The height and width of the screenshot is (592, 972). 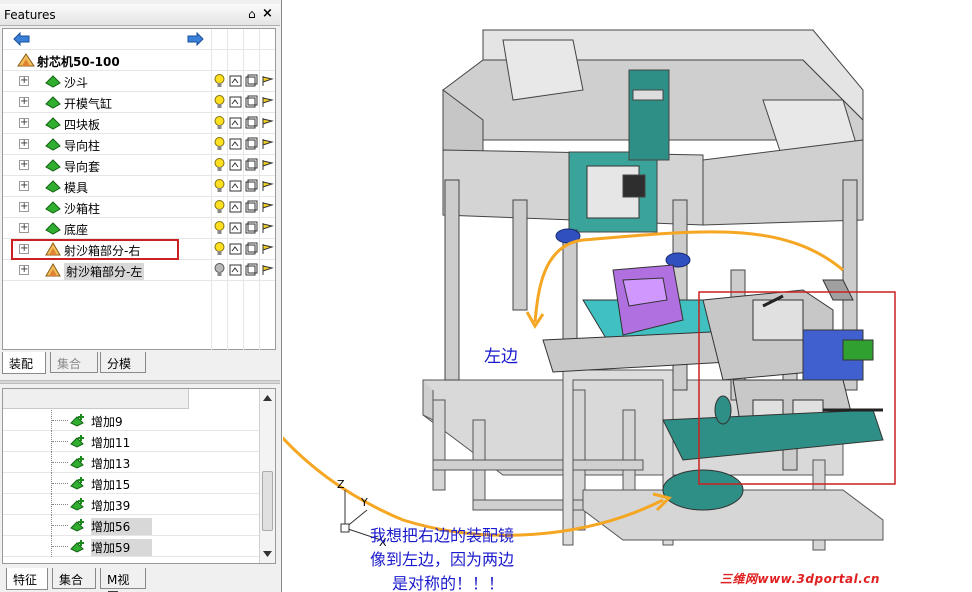 I want to click on close-icon: ×, so click(x=267, y=13).